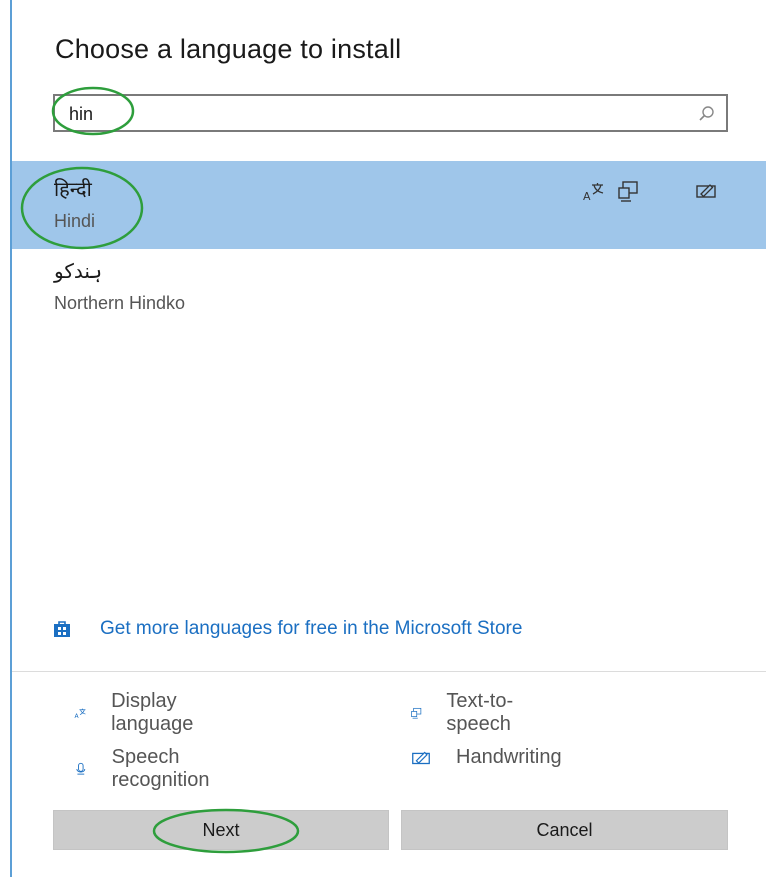 The height and width of the screenshot is (877, 770). I want to click on language-english-name: Hindi, so click(75, 221).